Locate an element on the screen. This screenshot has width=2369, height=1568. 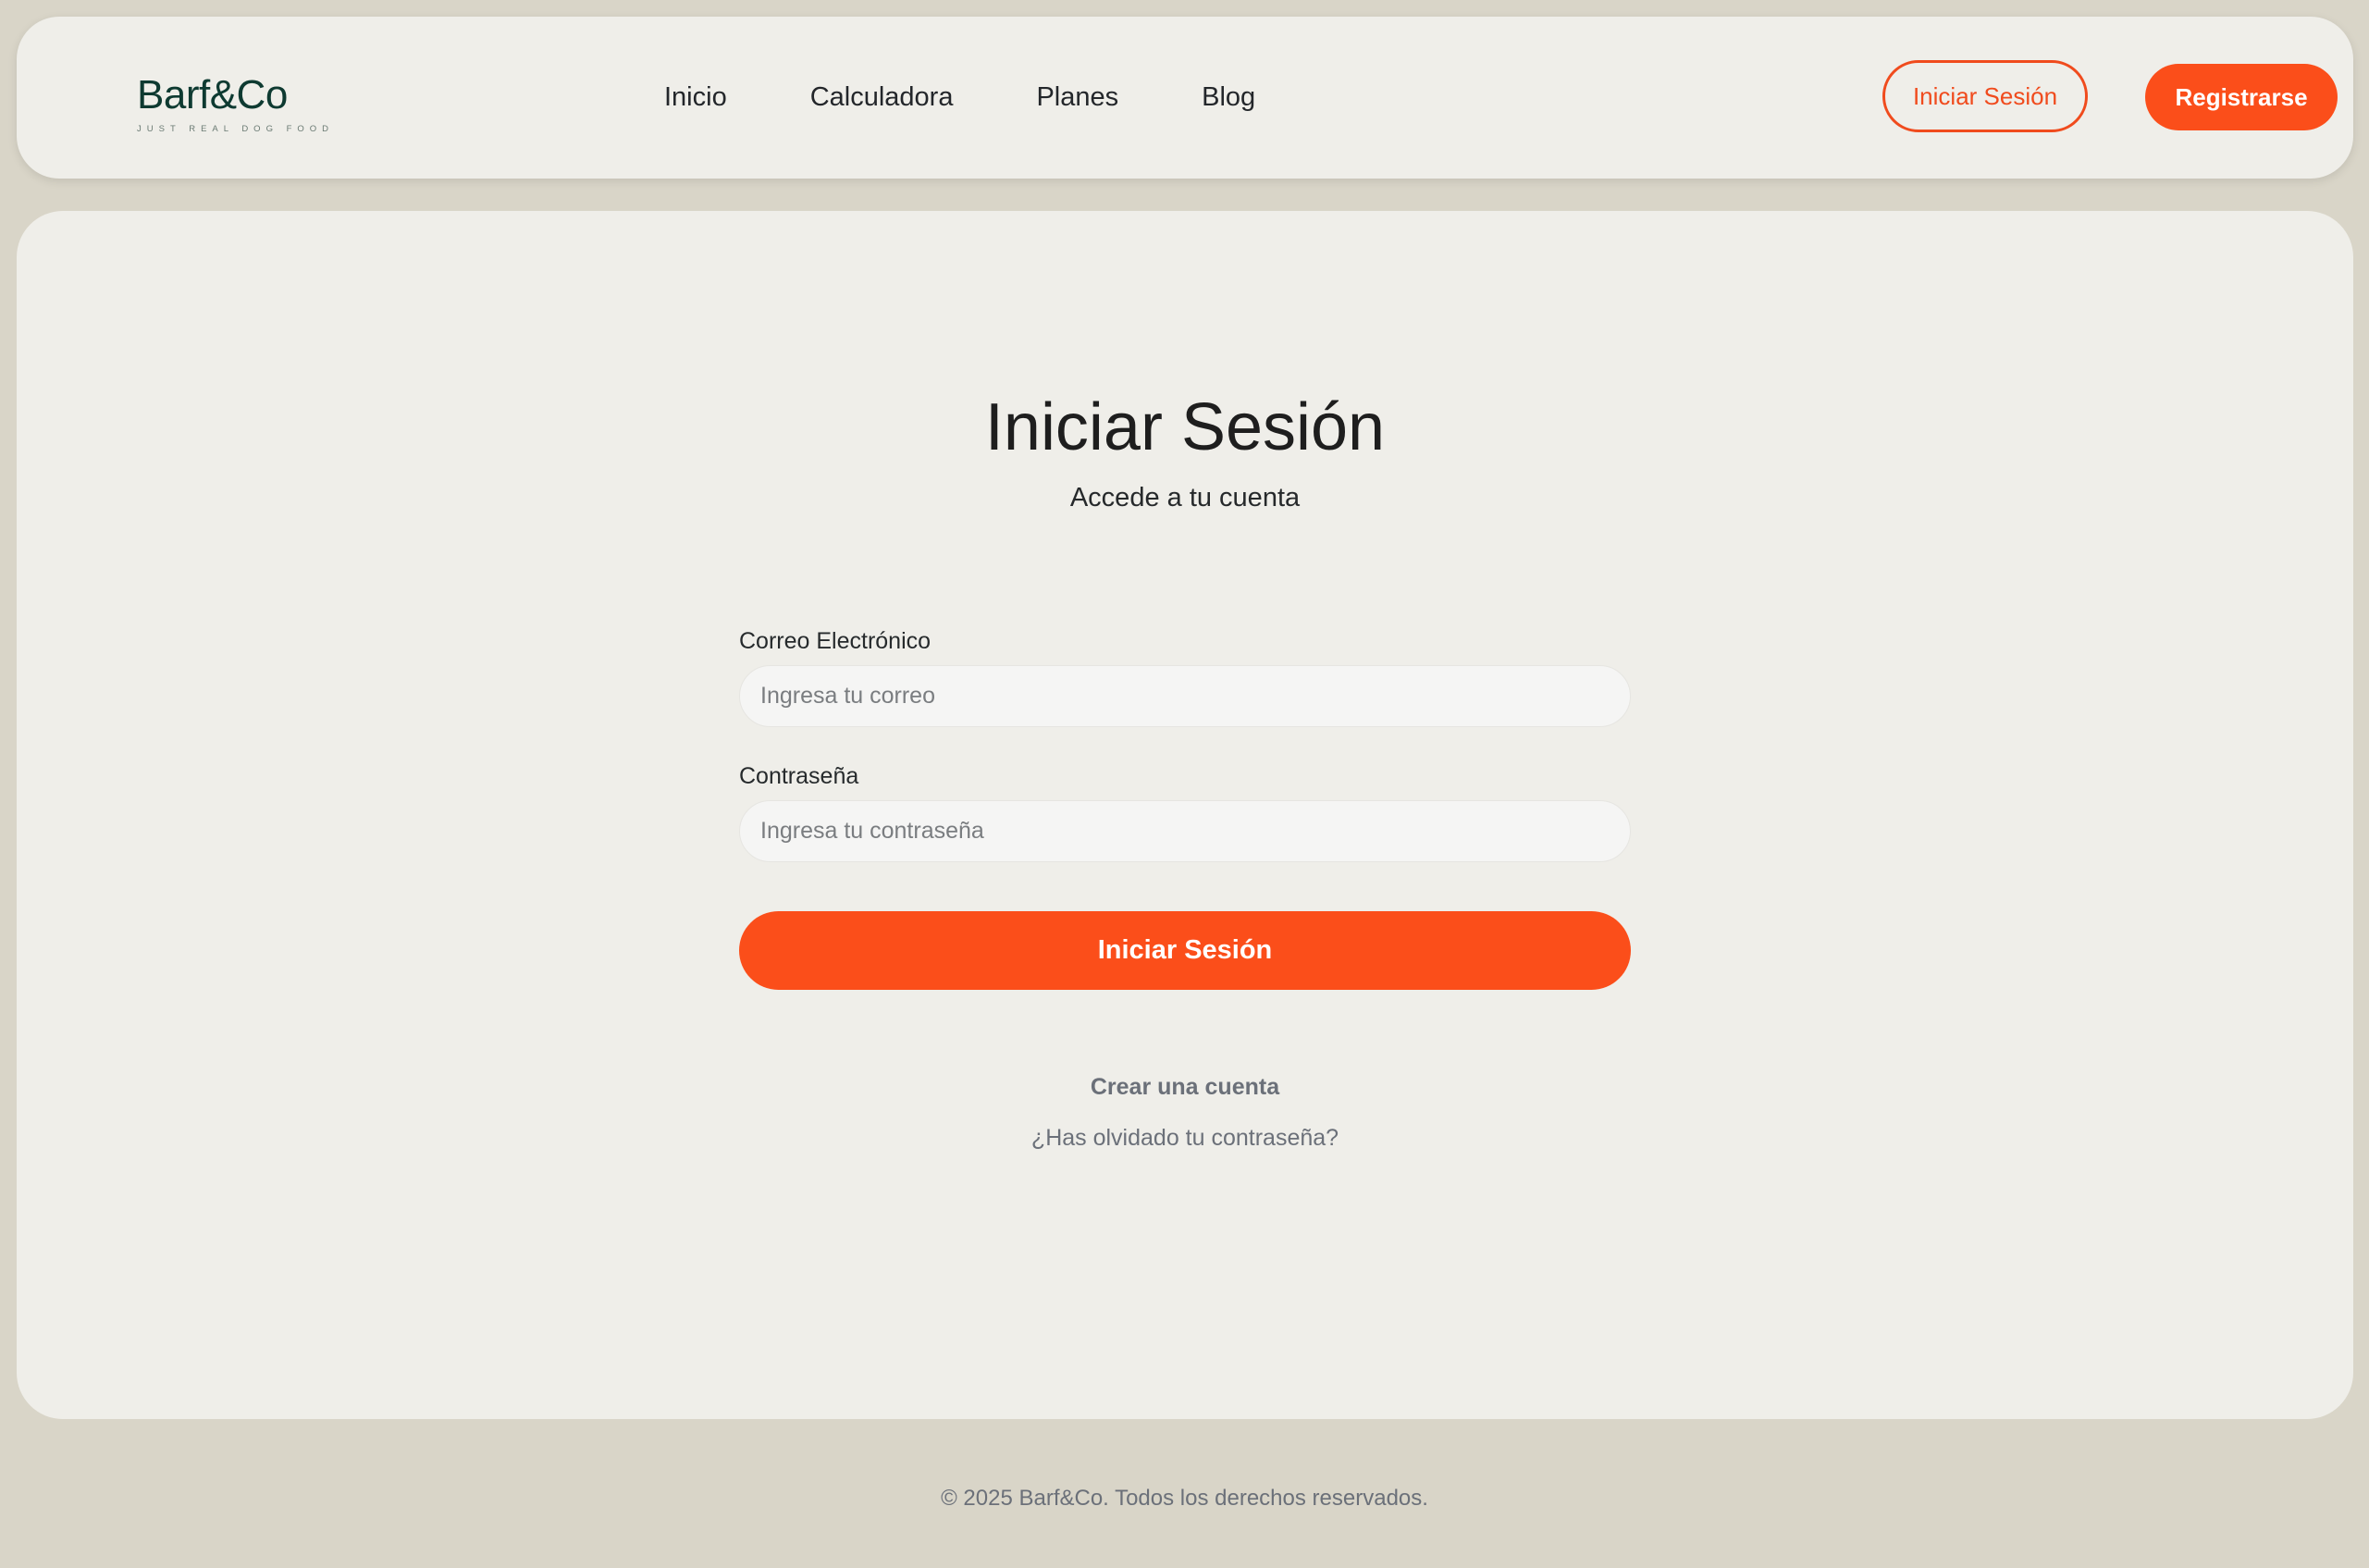
email-input is located at coordinates (1185, 696).